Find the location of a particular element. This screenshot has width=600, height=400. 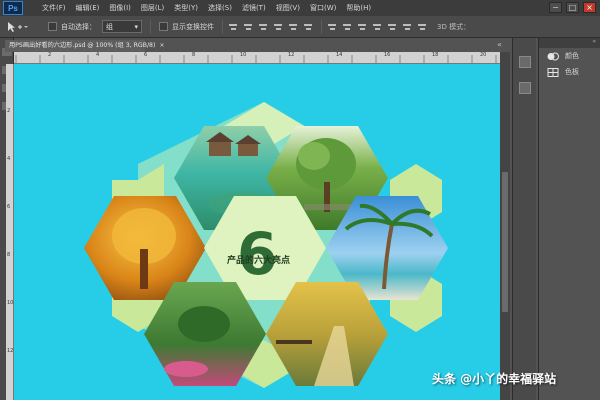

ruler-label: 20 is located at coordinates (483, 55).